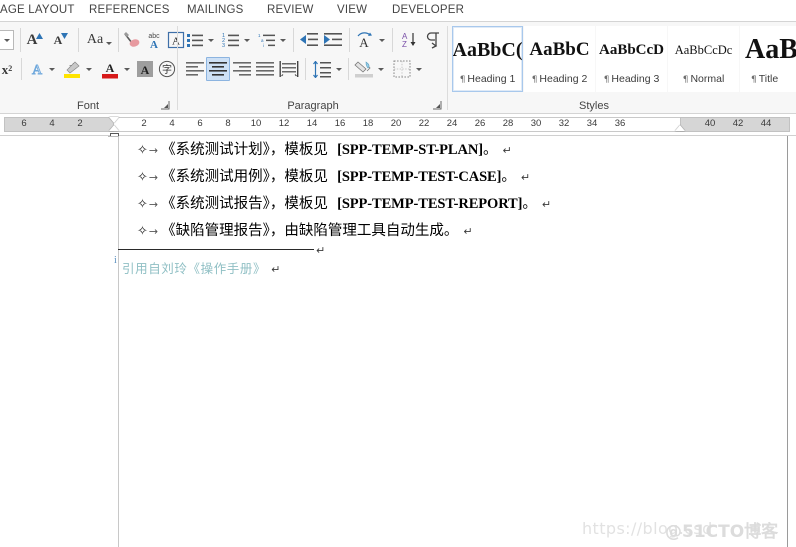  I want to click on document-paragraph: ✧→ 《系统测试用例》，模板见 [SPP-TEMP-TEST-CASE]。 ↵, so click(333, 177).